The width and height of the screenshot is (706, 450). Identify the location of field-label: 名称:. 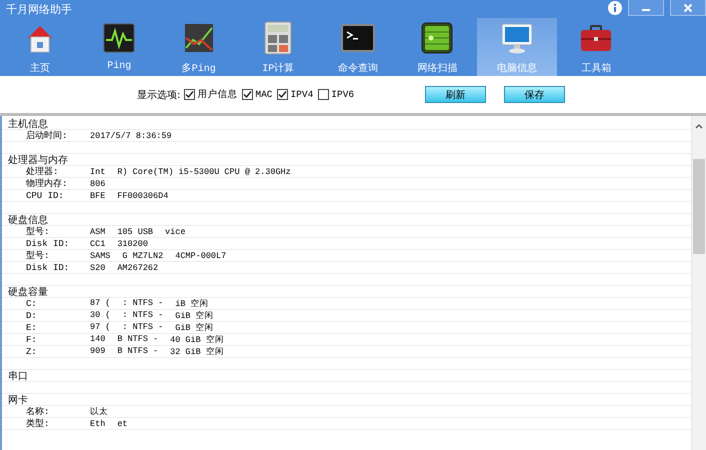
(37, 412).